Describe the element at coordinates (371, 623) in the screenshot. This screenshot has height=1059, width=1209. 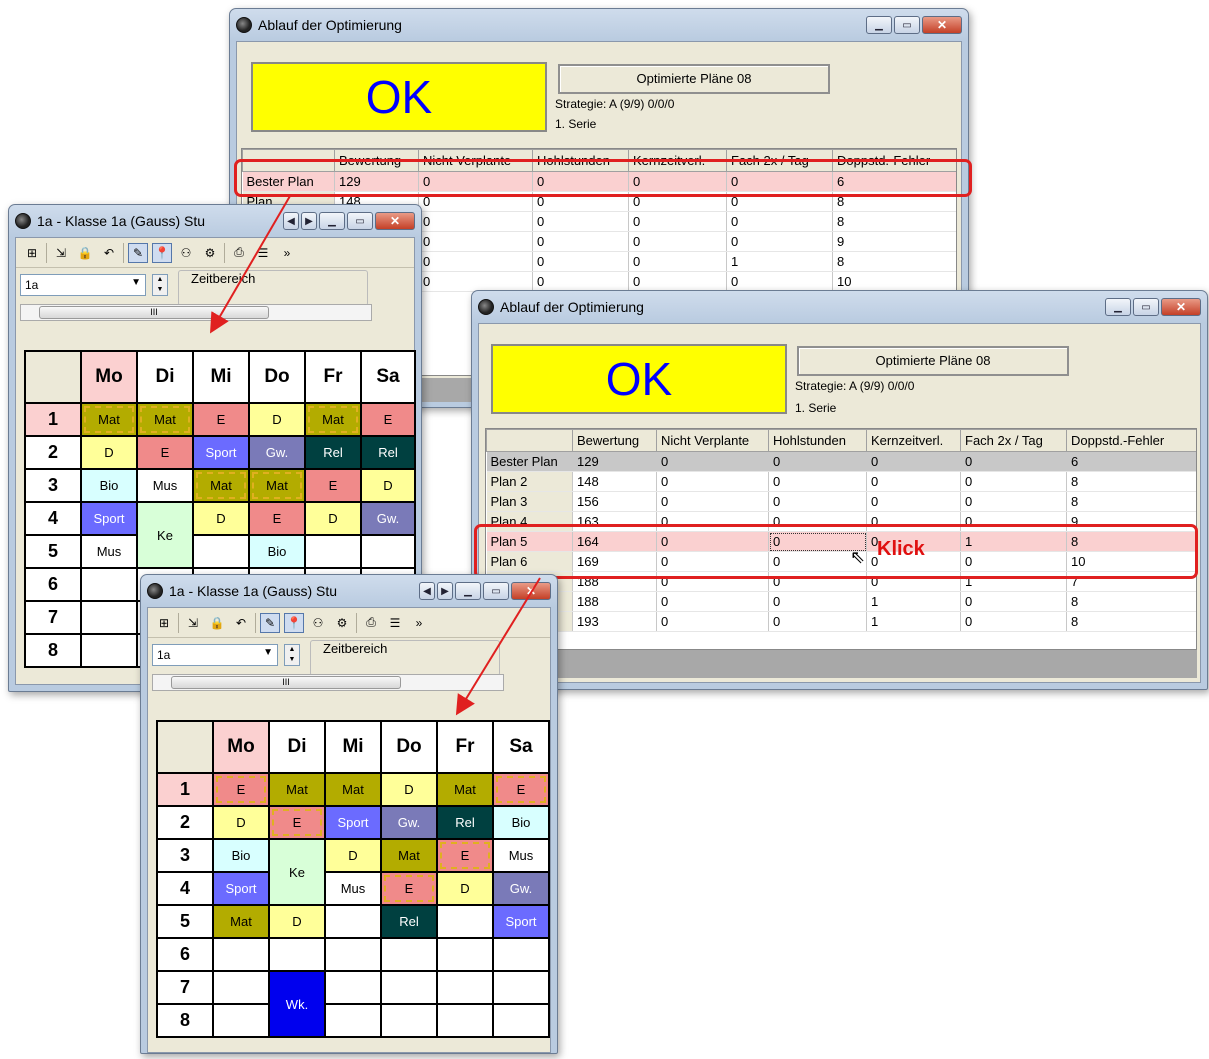
I see `print-icon: ⎙` at that location.